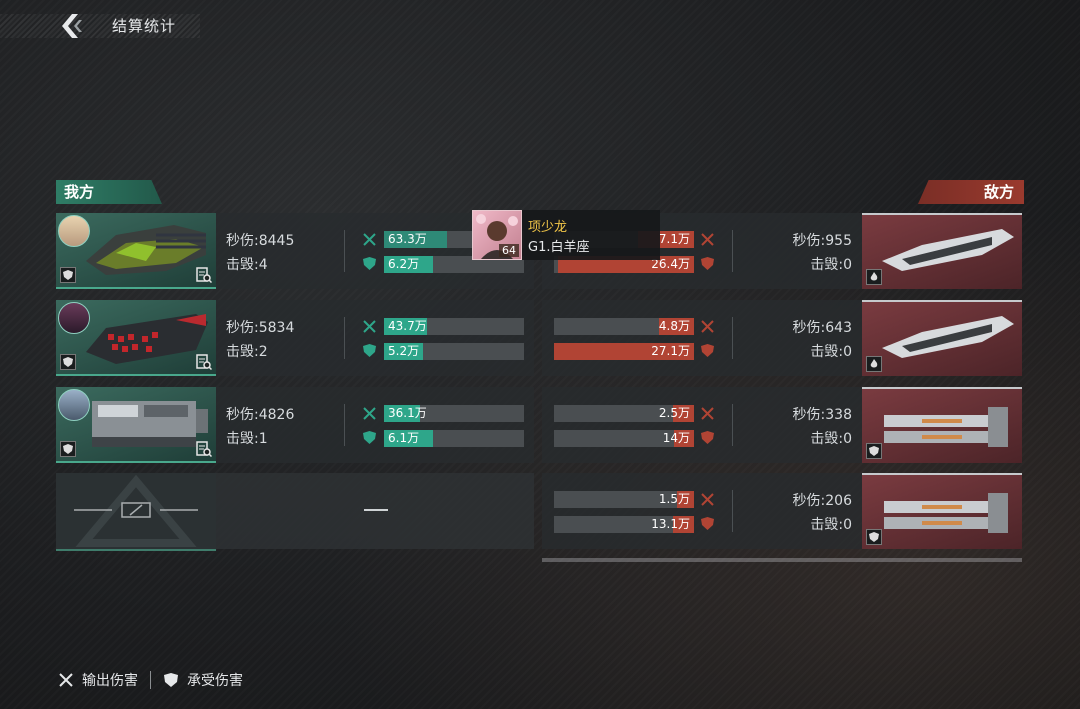 The width and height of the screenshot is (1080, 709). Describe the element at coordinates (260, 427) in the screenshot. I see `ship-stats: 秒伤:4826 击毁:1` at that location.